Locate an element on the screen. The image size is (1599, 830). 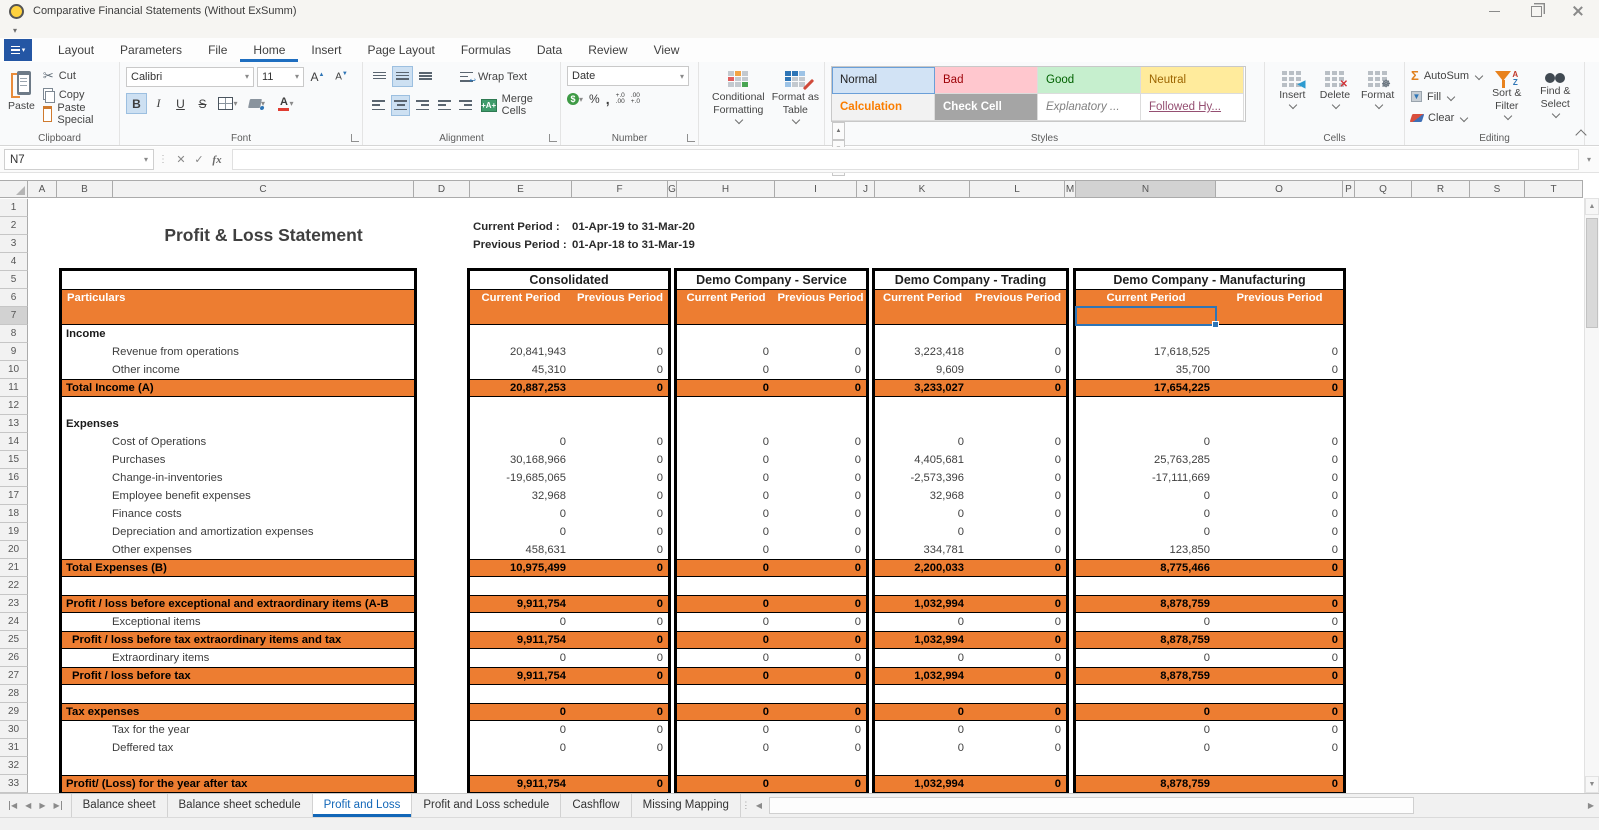
delete-cells-button: ✕ Delete is located at coordinates (1335, 98).